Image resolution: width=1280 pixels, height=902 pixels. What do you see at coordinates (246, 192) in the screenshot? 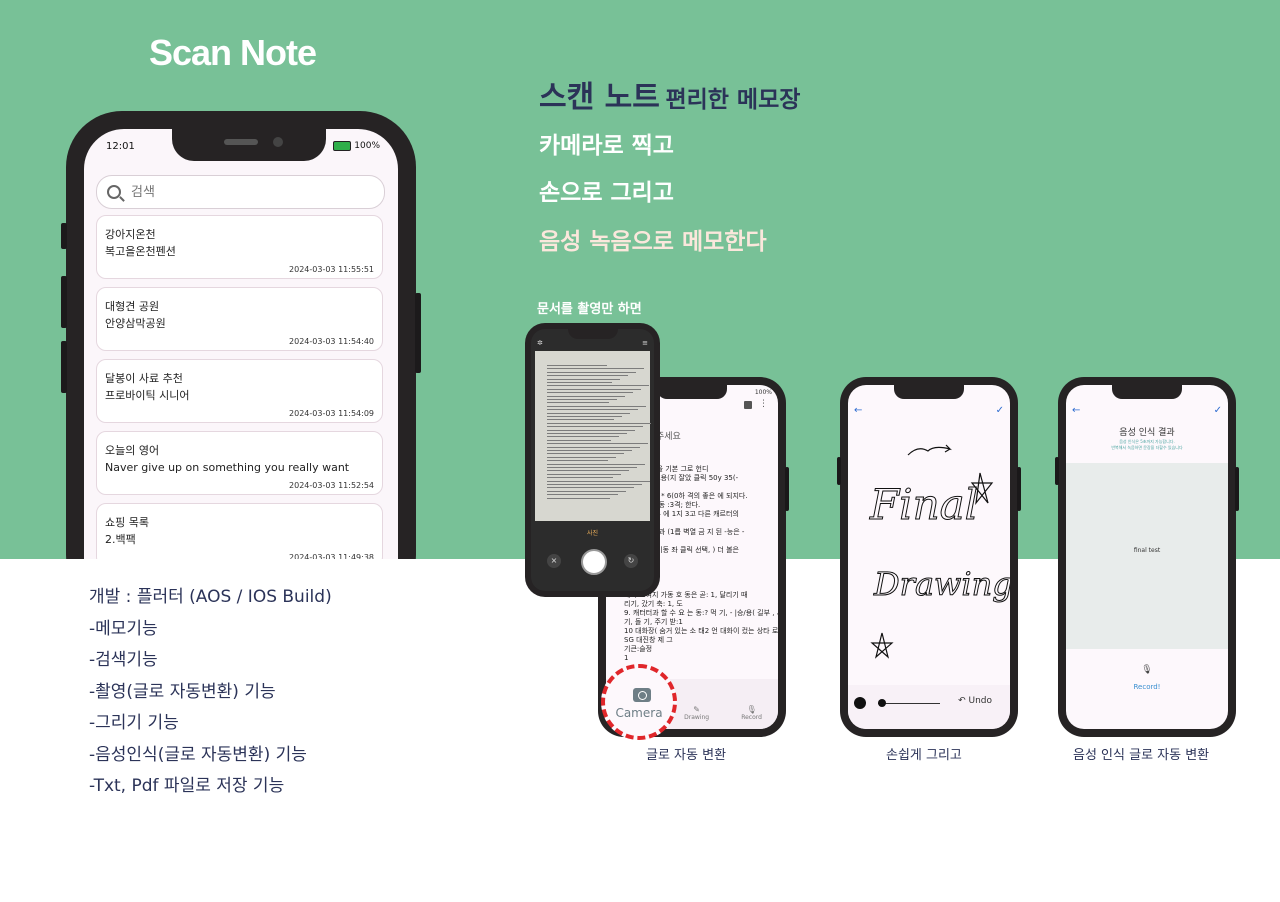
I see `search-input` at bounding box center [246, 192].